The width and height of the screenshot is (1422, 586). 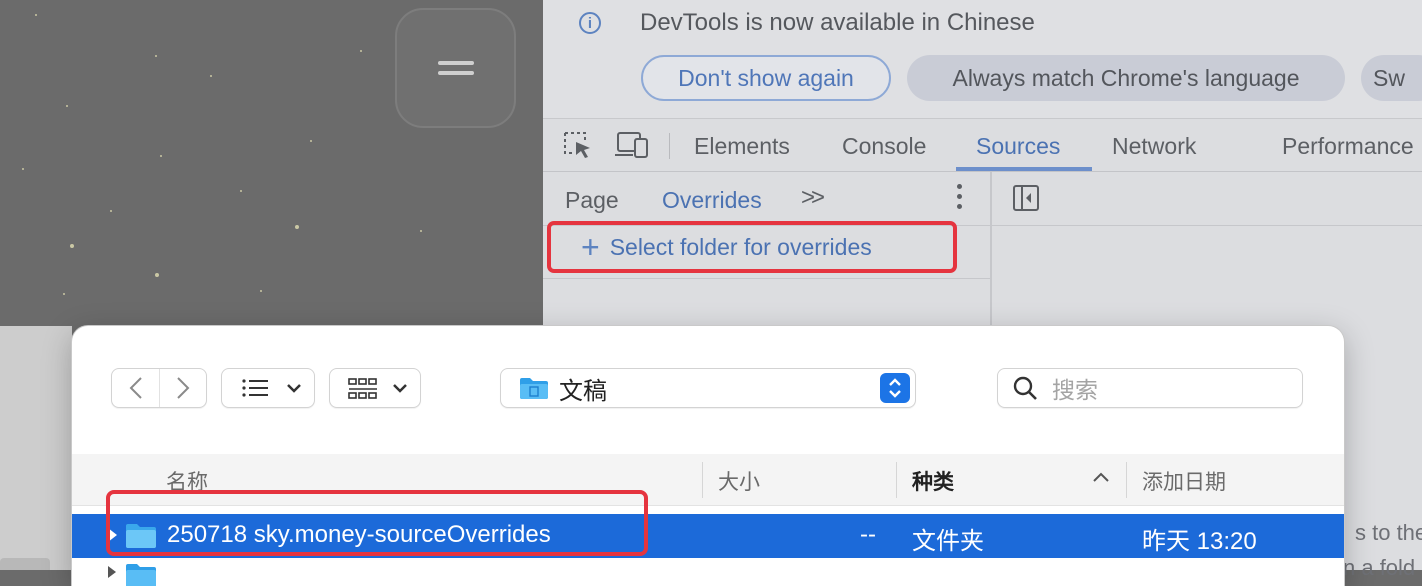 I want to click on switch-language-button: Sw, so click(x=1391, y=78).